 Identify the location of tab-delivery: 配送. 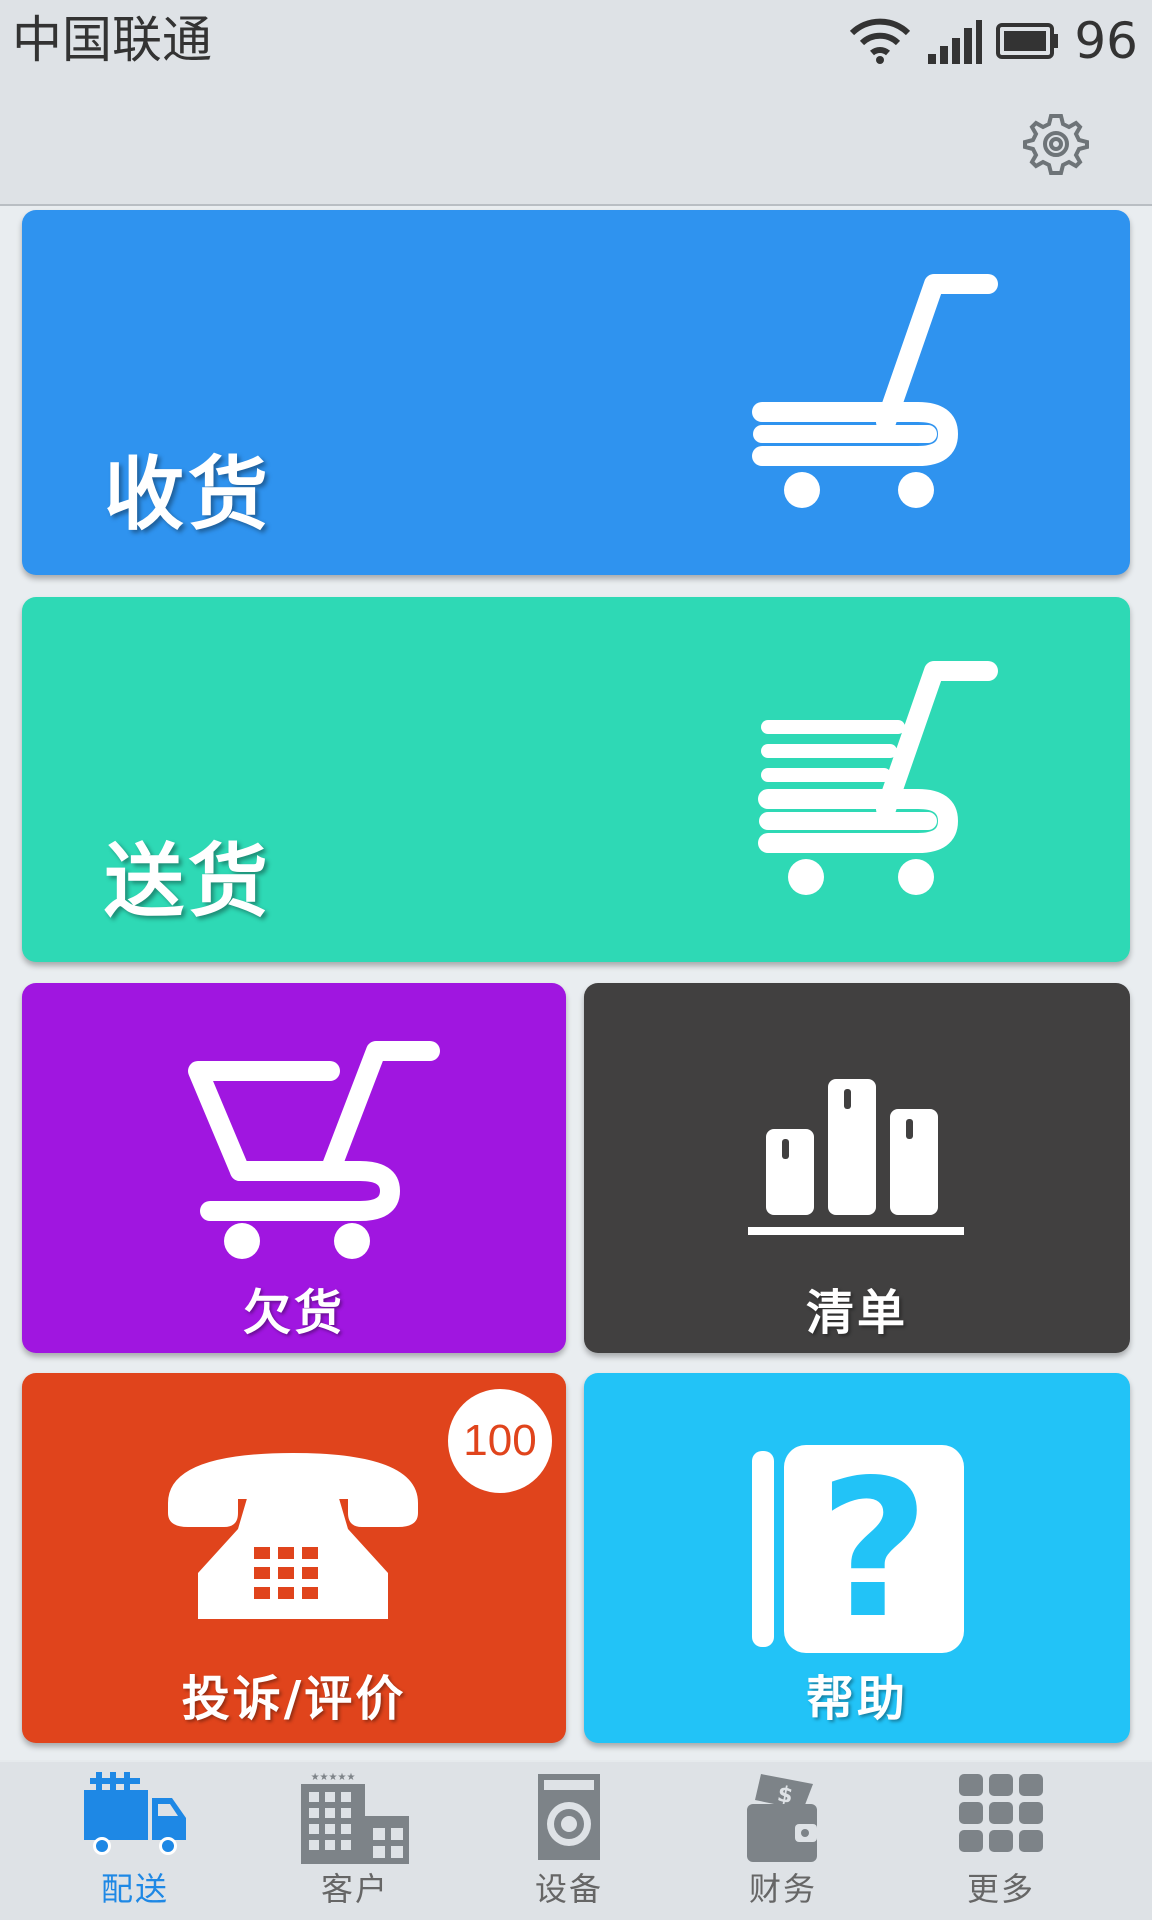
(135, 1841).